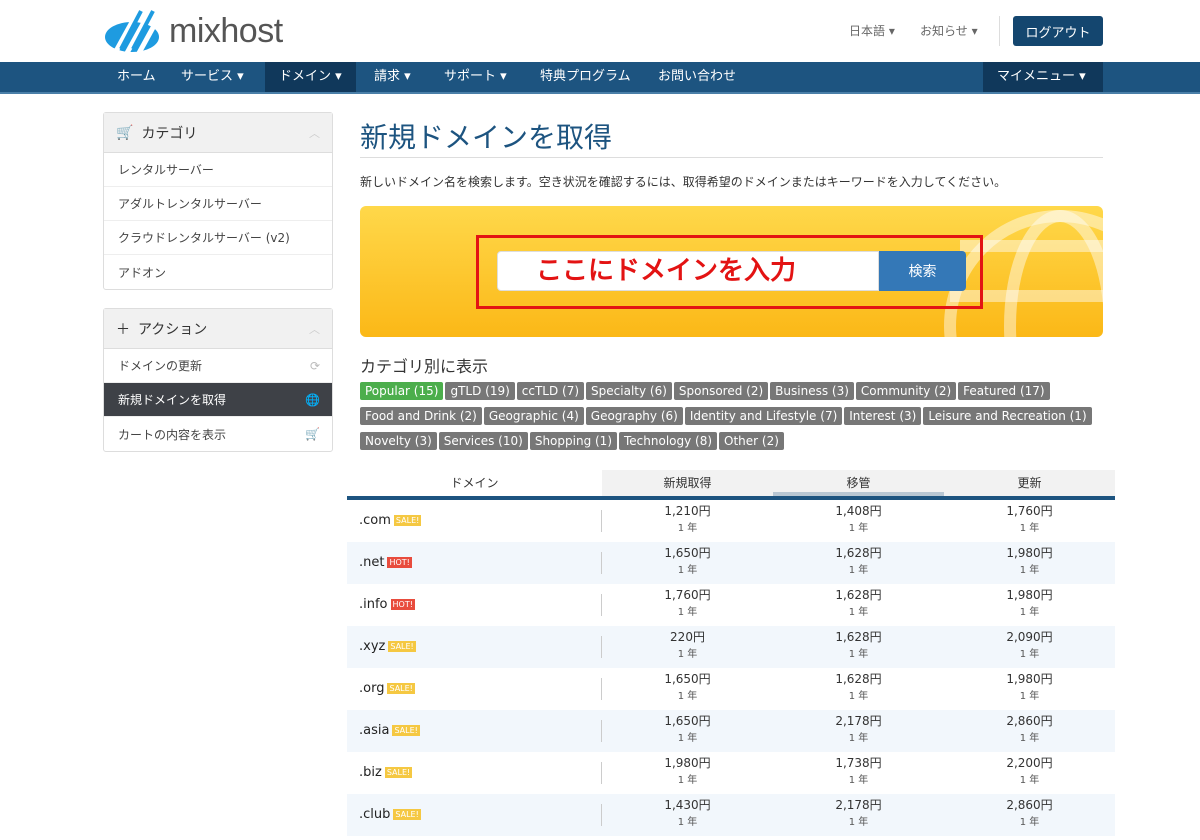 The width and height of the screenshot is (1200, 840). Describe the element at coordinates (731, 563) in the screenshot. I see `table-row: .net HOT! 1,650円 1 年 1,628円 1 年 1,980円 1 年` at that location.